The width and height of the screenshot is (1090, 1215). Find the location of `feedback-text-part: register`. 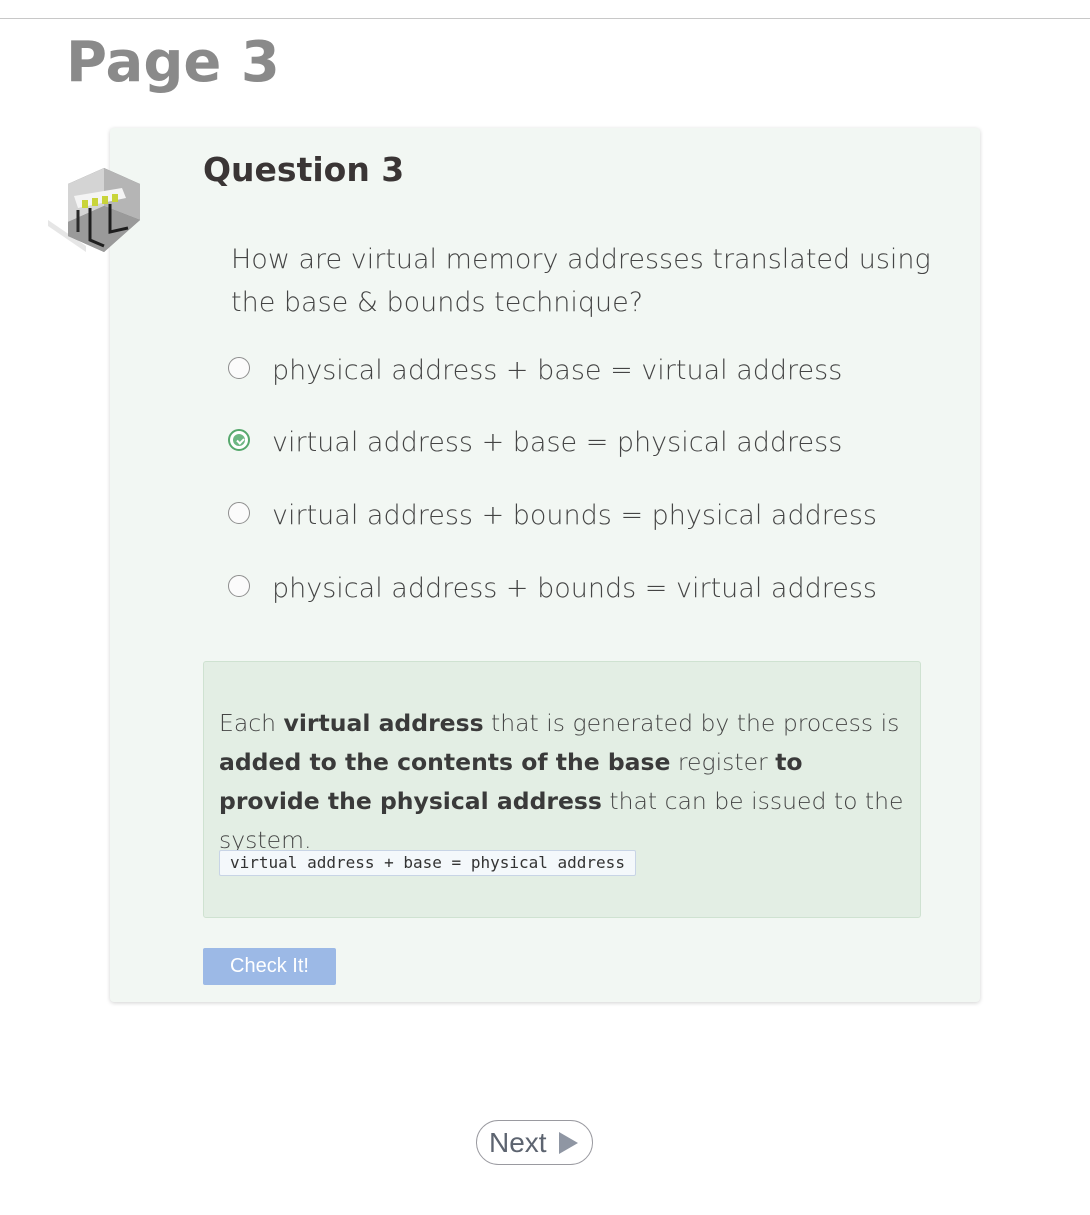

feedback-text-part: register is located at coordinates (723, 762).